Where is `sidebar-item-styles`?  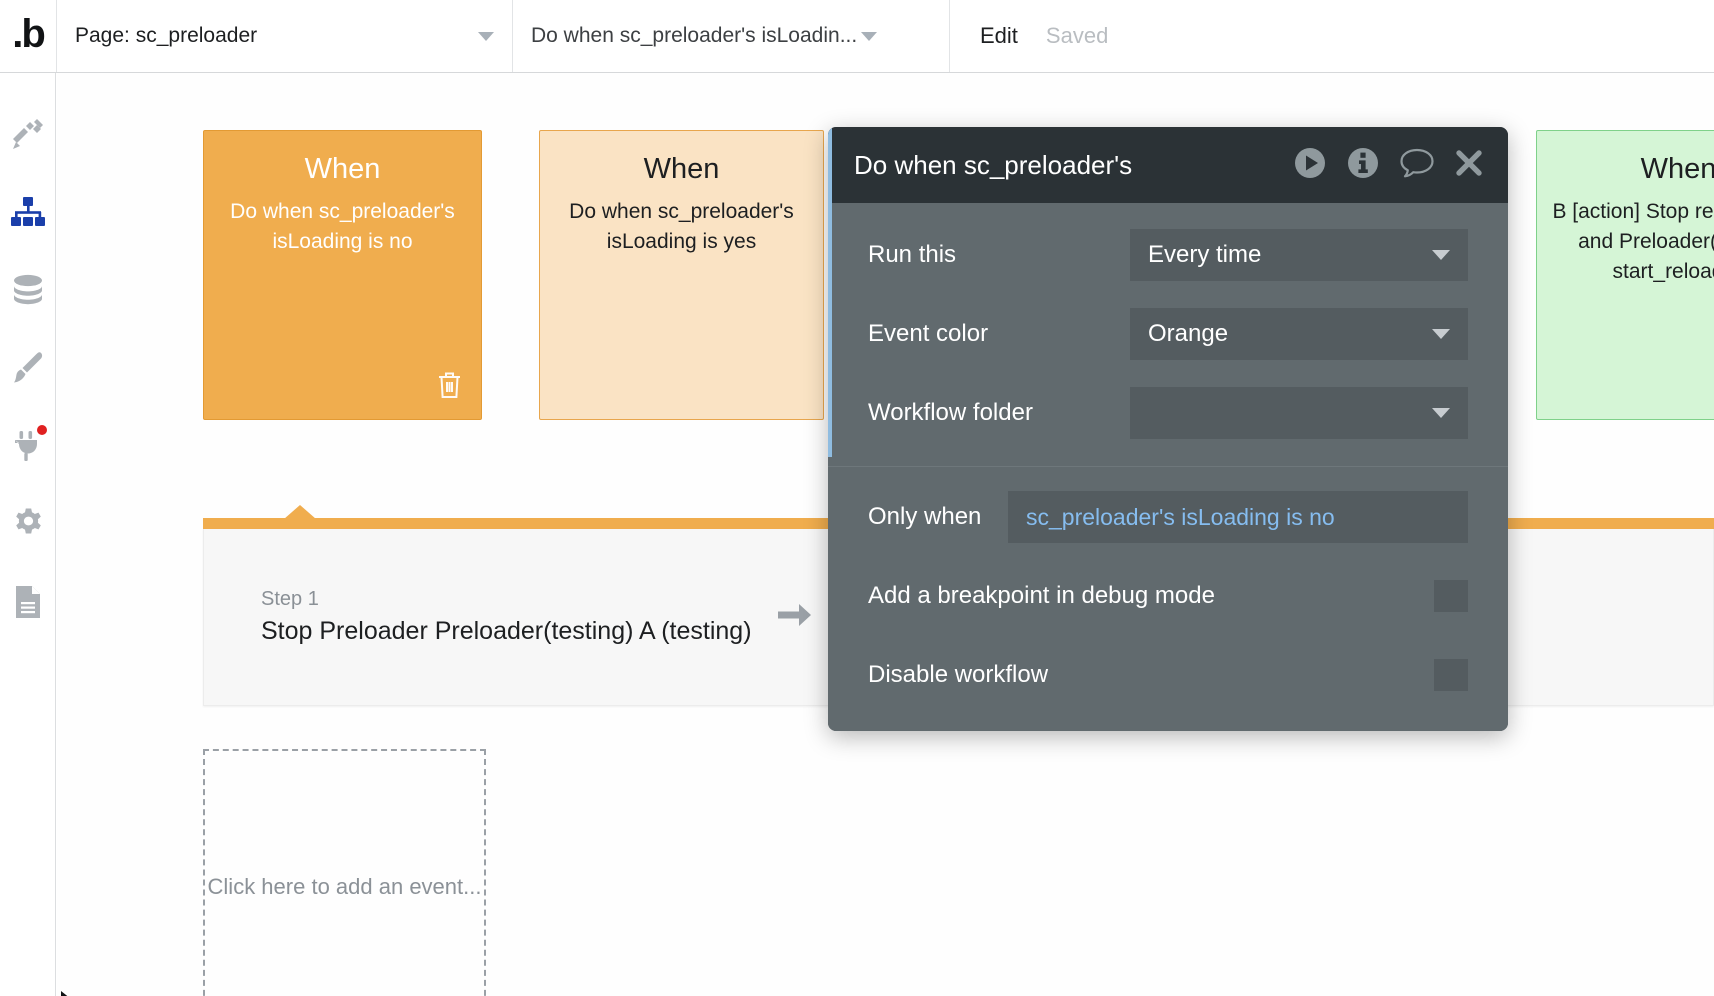
sidebar-item-styles is located at coordinates (28, 368).